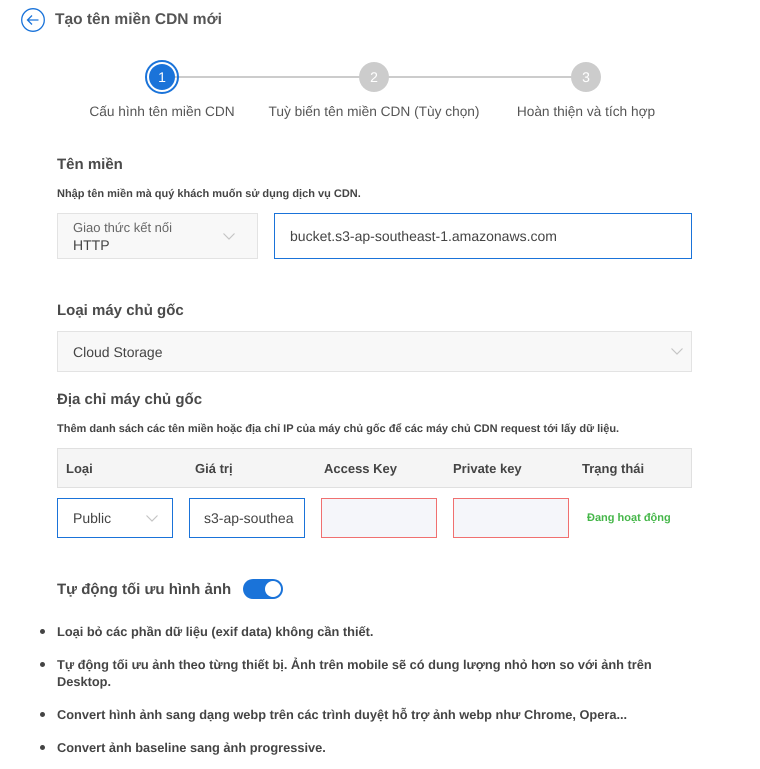 This screenshot has width=760, height=769. I want to click on column-header: Access Key, so click(360, 468).